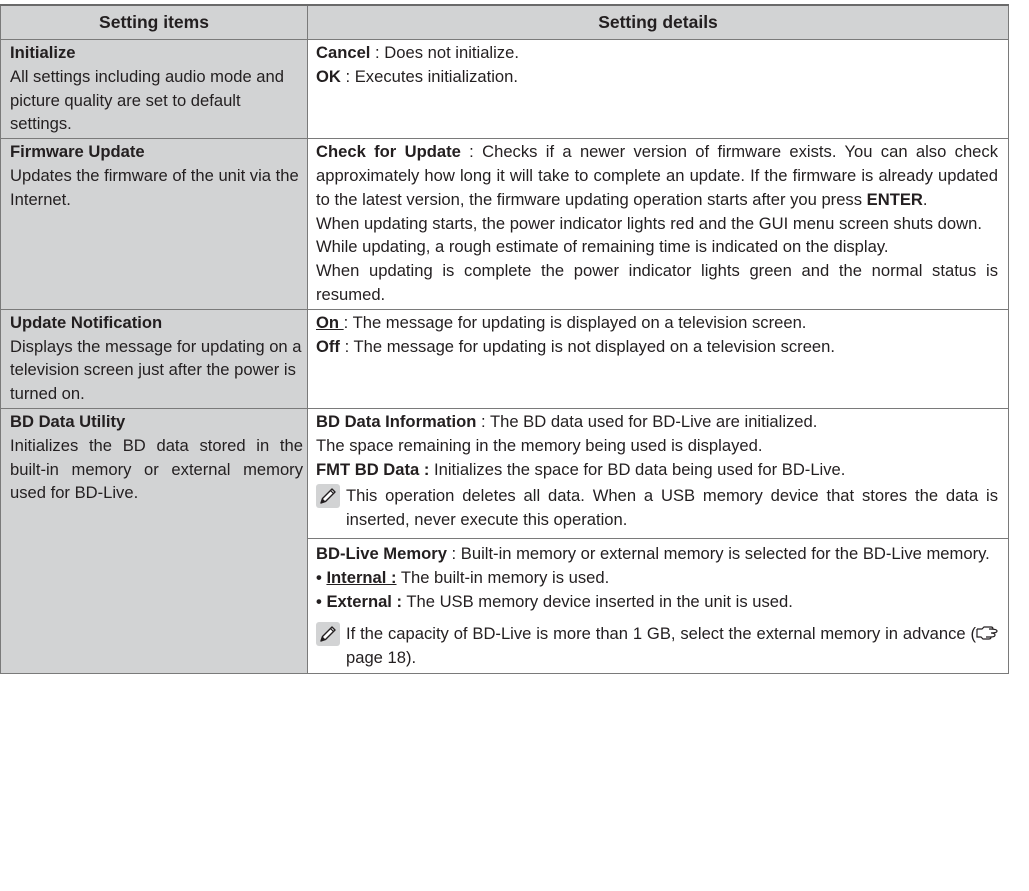  I want to click on pointing-hand-icon, so click(987, 633).